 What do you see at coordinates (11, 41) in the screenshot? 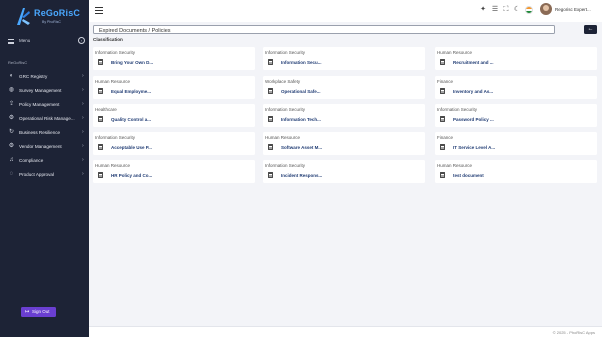
I see `menu-icon` at bounding box center [11, 41].